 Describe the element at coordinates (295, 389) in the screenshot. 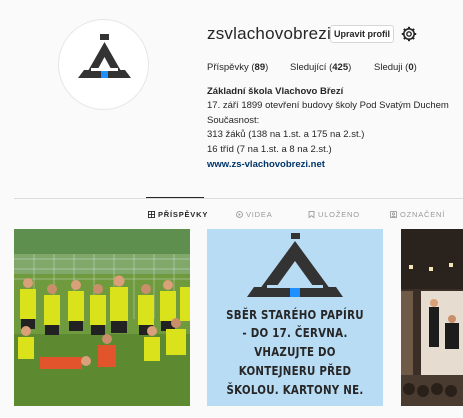

I see `poster-line: ŠKOLOU. KARTONY NE.` at that location.